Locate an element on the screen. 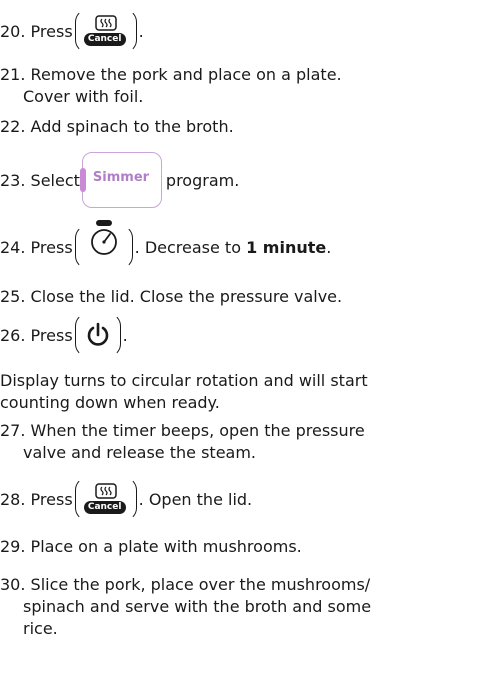 This screenshot has width=503, height=687. step-text-end: program. is located at coordinates (202, 180).